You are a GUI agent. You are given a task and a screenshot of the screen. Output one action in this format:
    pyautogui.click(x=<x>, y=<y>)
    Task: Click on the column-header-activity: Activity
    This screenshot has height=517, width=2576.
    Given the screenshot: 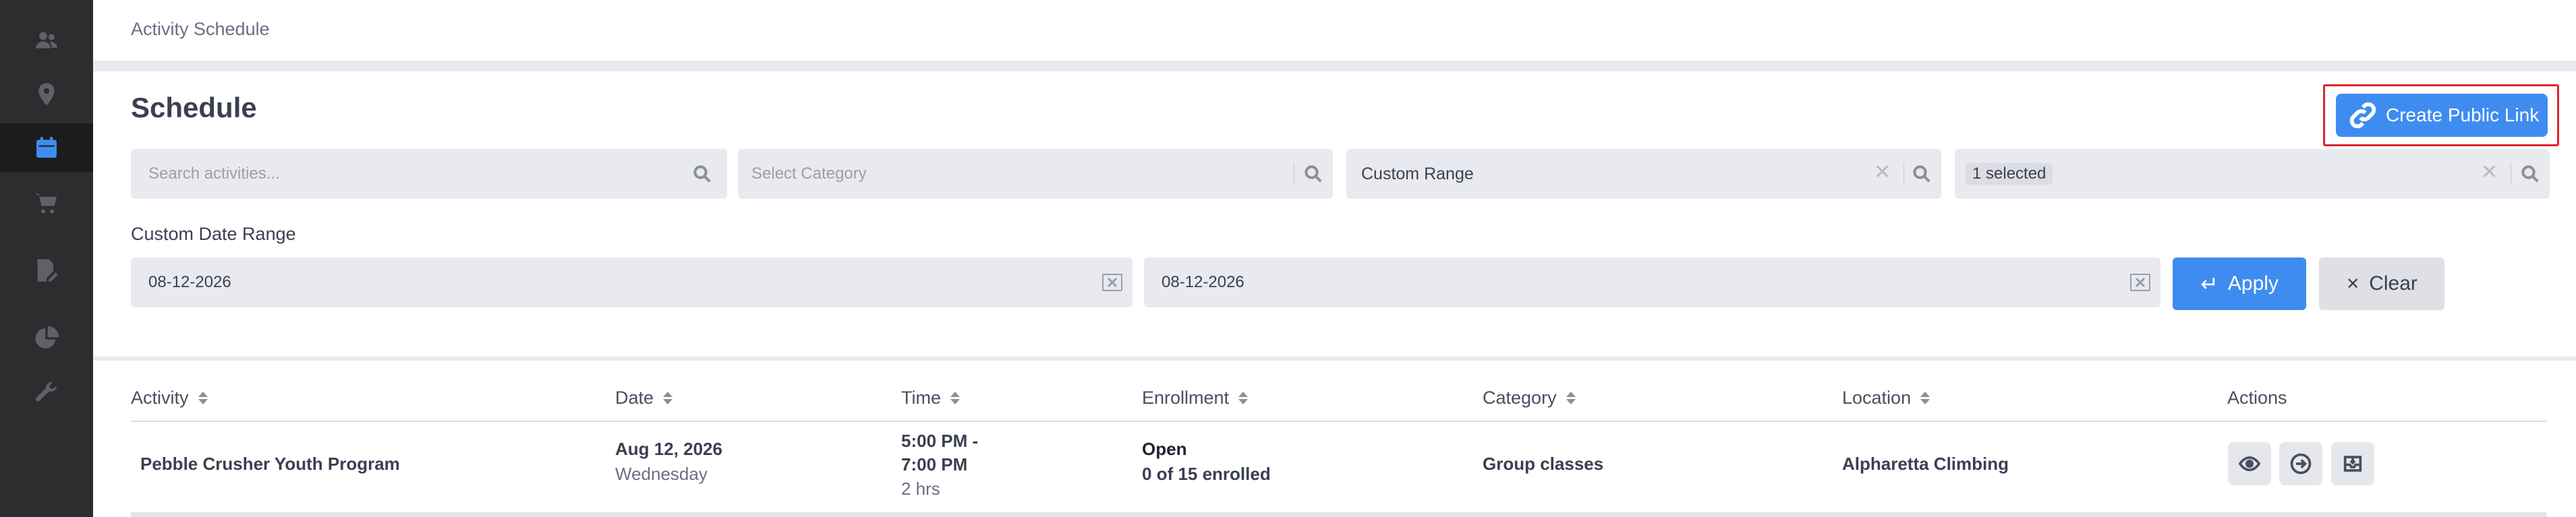 What is the action you would take?
    pyautogui.click(x=169, y=398)
    